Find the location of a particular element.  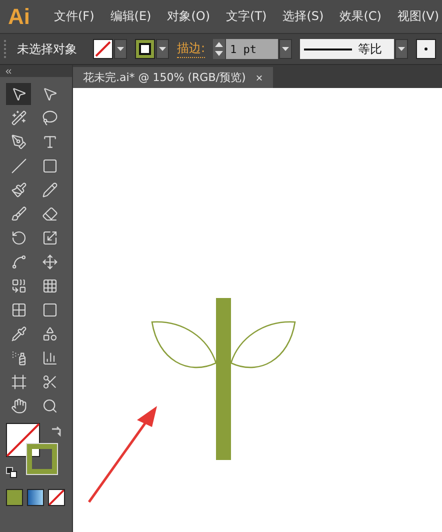

menu-item: 文件(F) is located at coordinates (74, 16).